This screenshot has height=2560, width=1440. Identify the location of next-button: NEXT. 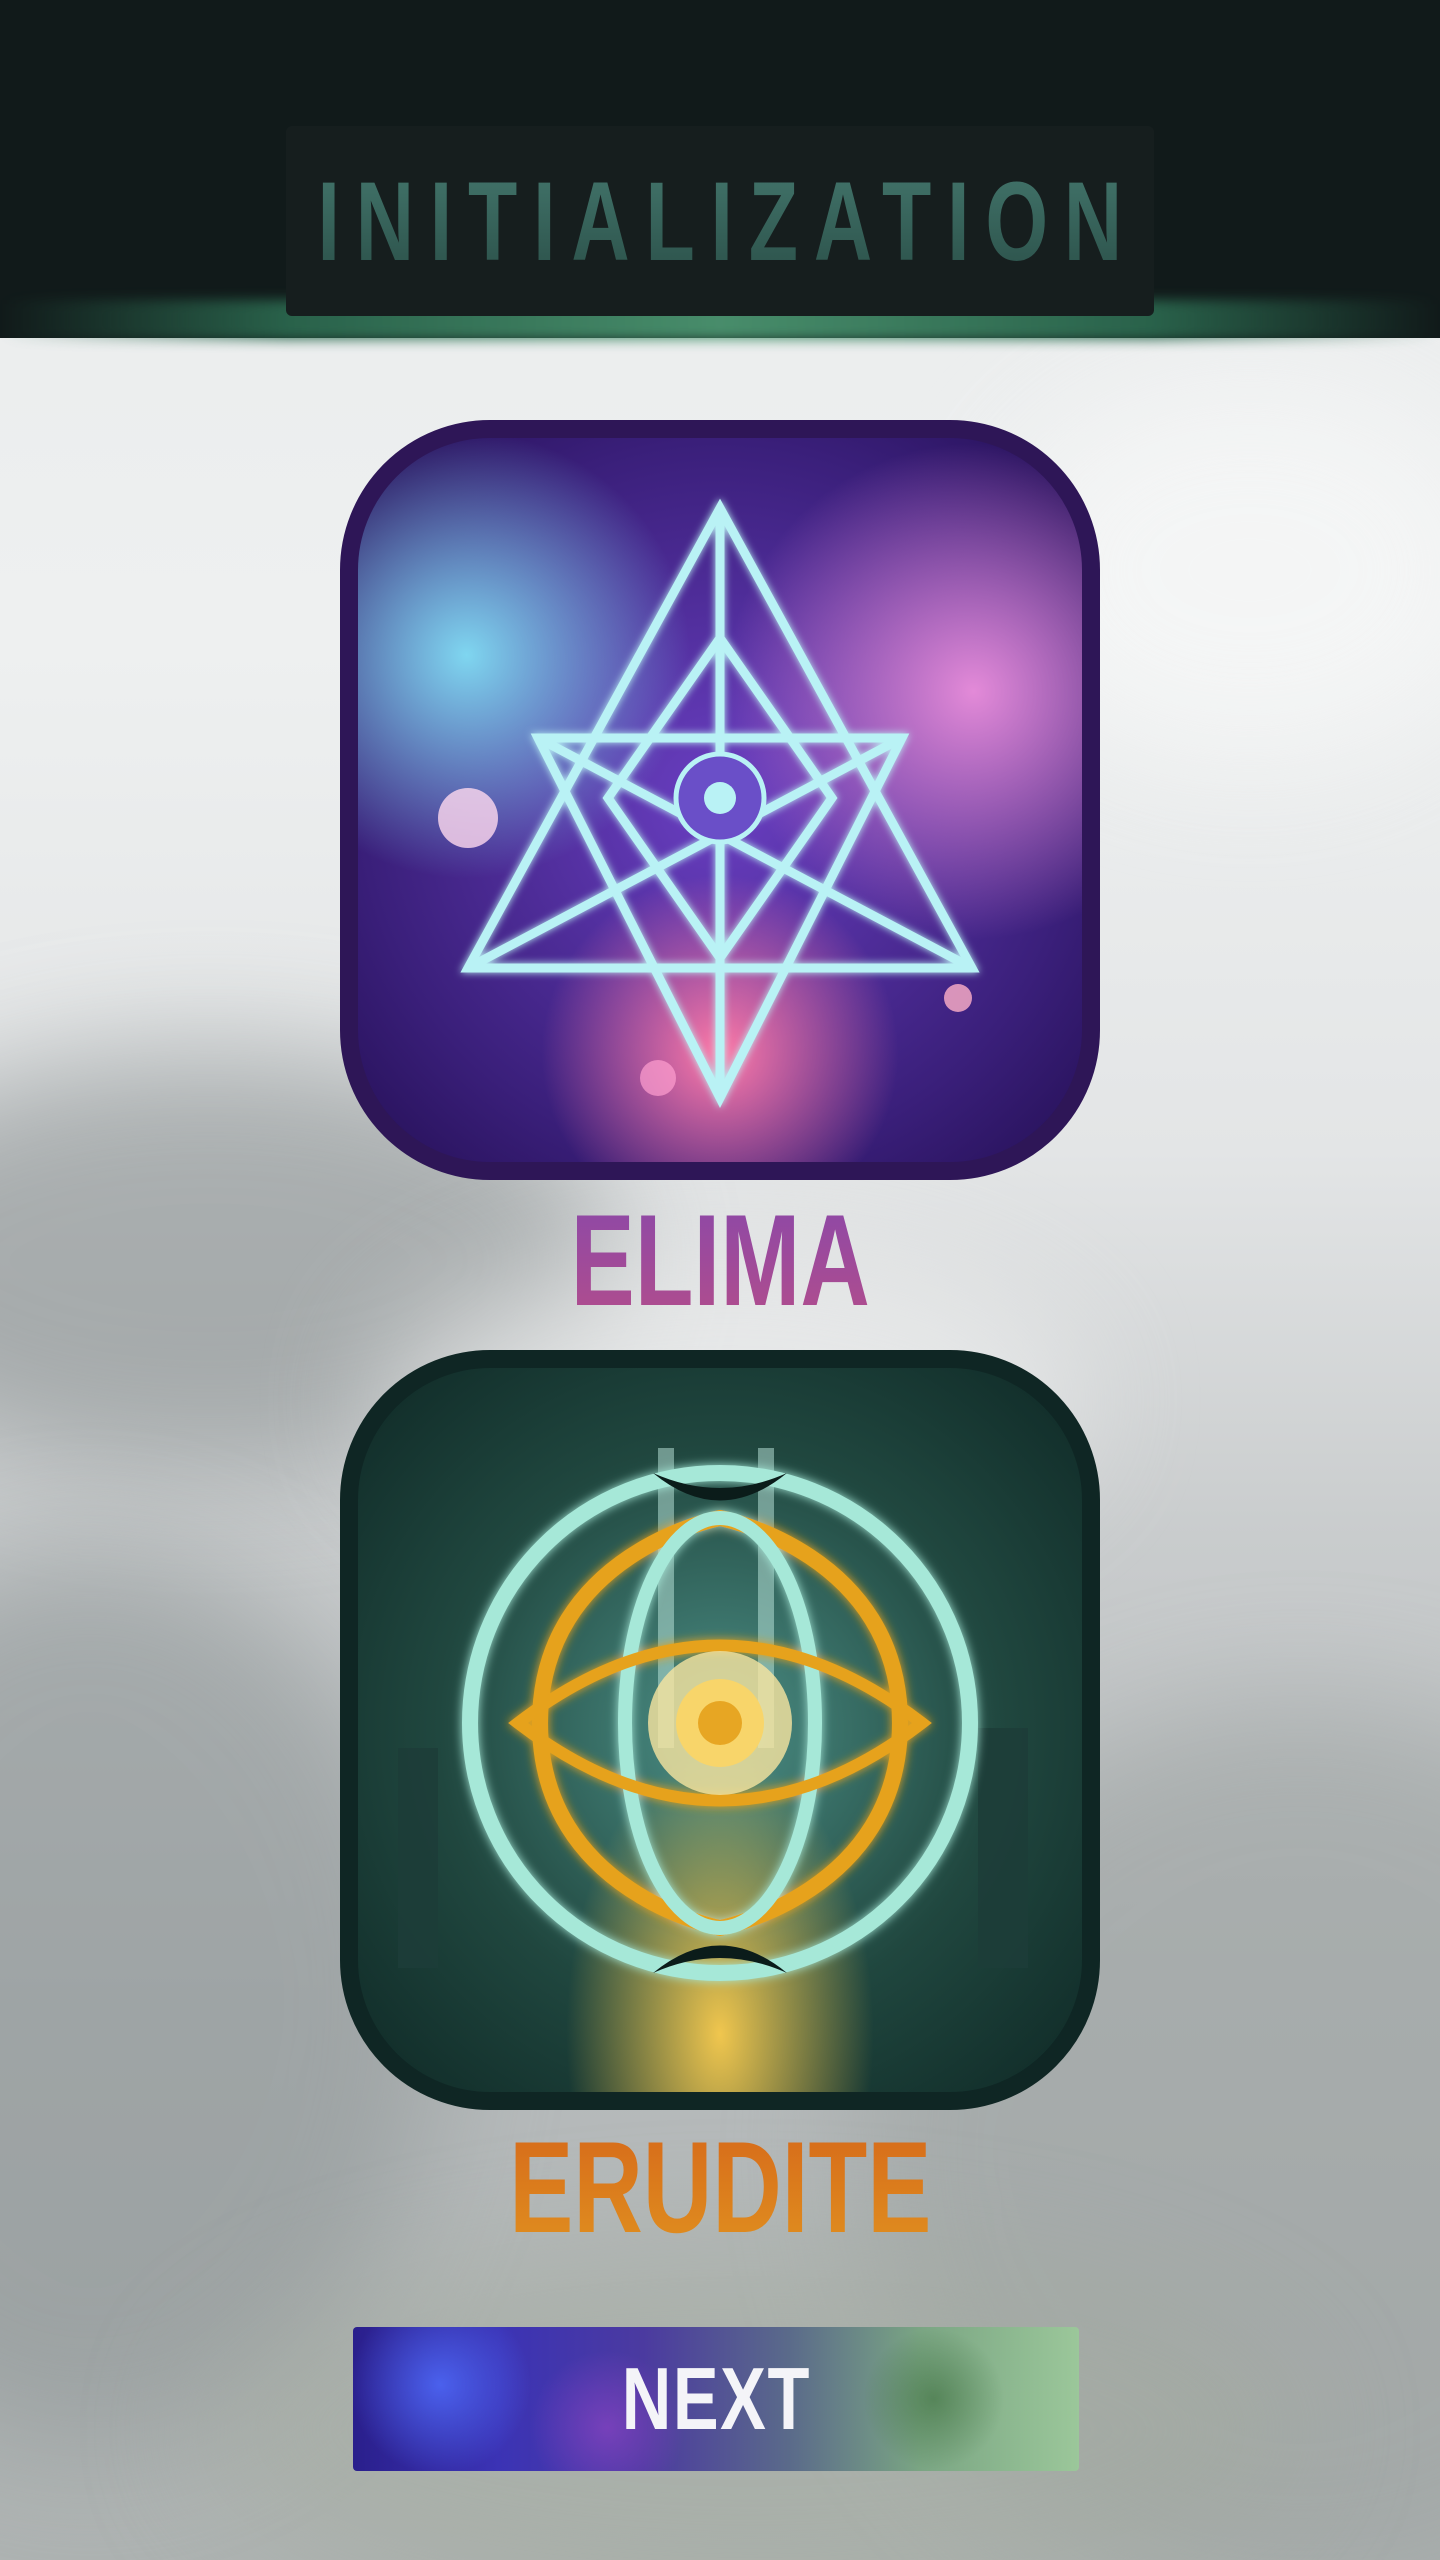
(716, 2399).